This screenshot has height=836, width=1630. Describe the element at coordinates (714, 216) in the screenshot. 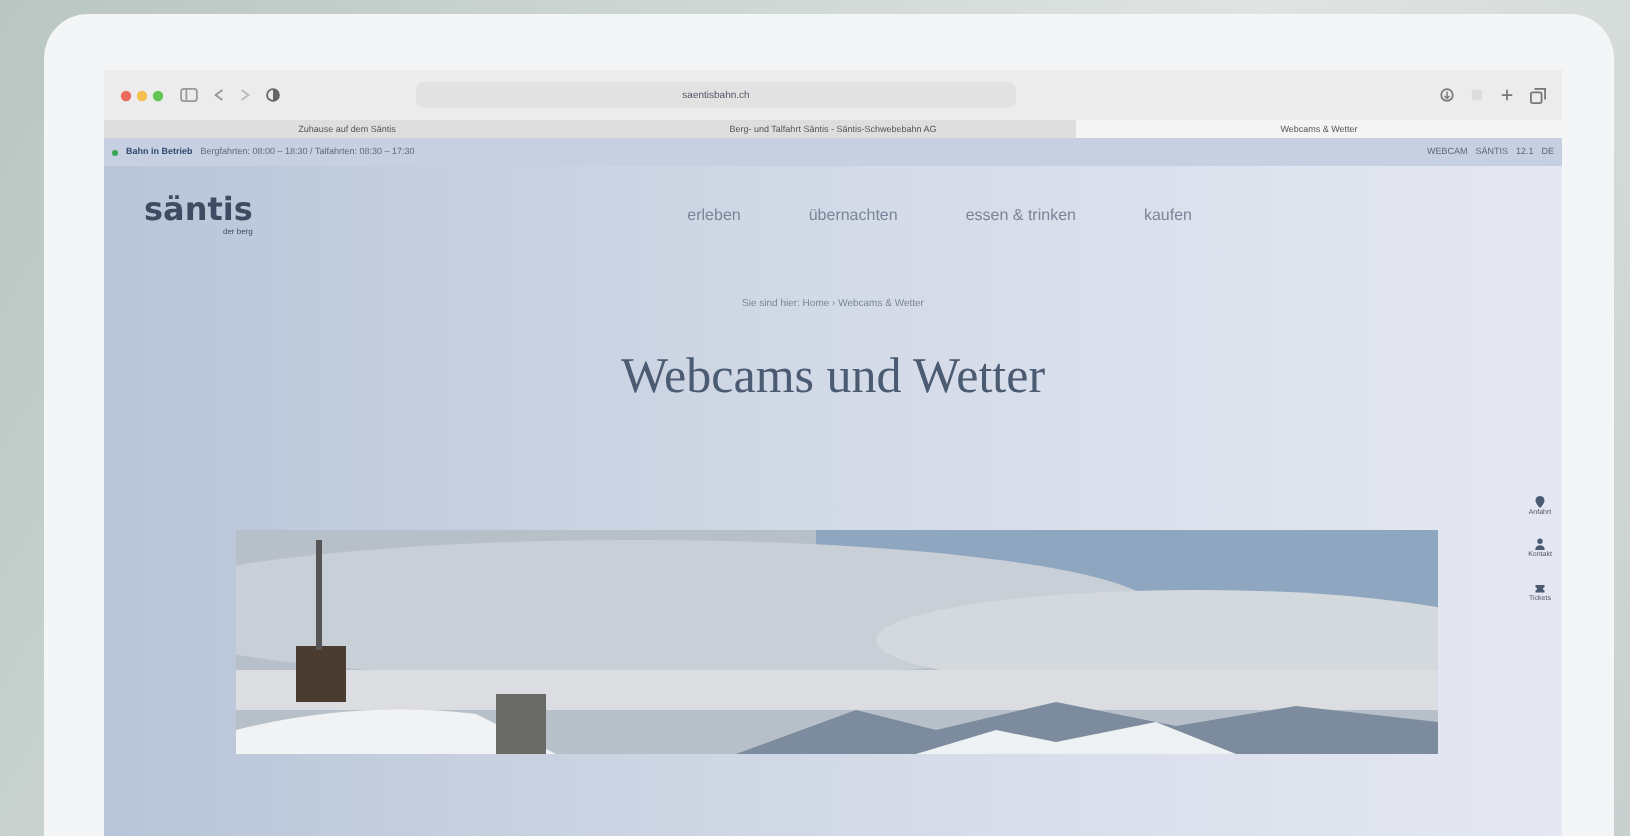

I see `nav-link: erleben` at that location.